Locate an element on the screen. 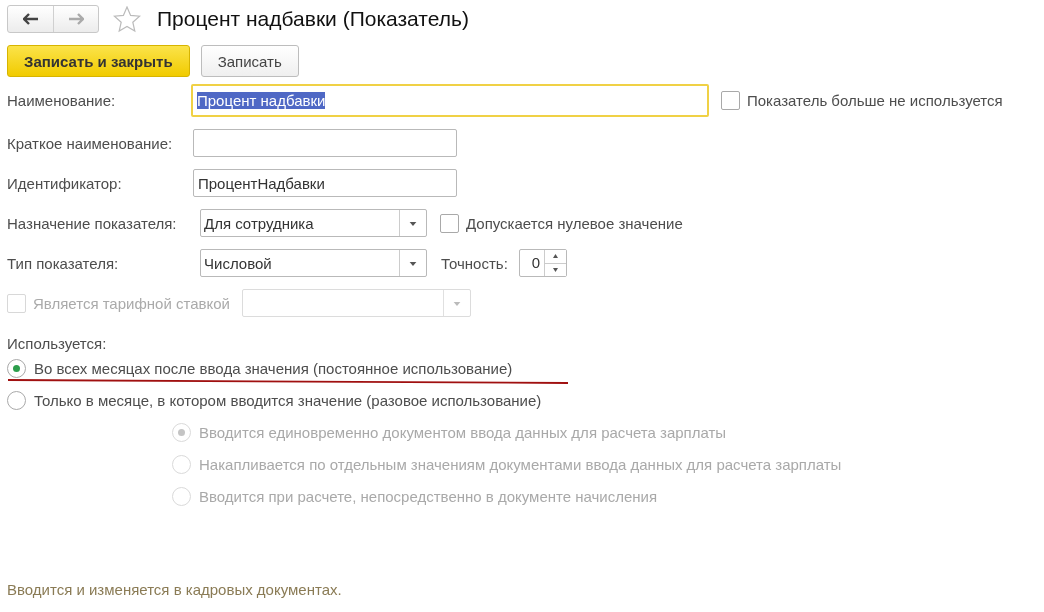 The height and width of the screenshot is (612, 1044). radio-label: Вводится единовременно документом ввода данных для расчета зарплаты is located at coordinates (463, 432).